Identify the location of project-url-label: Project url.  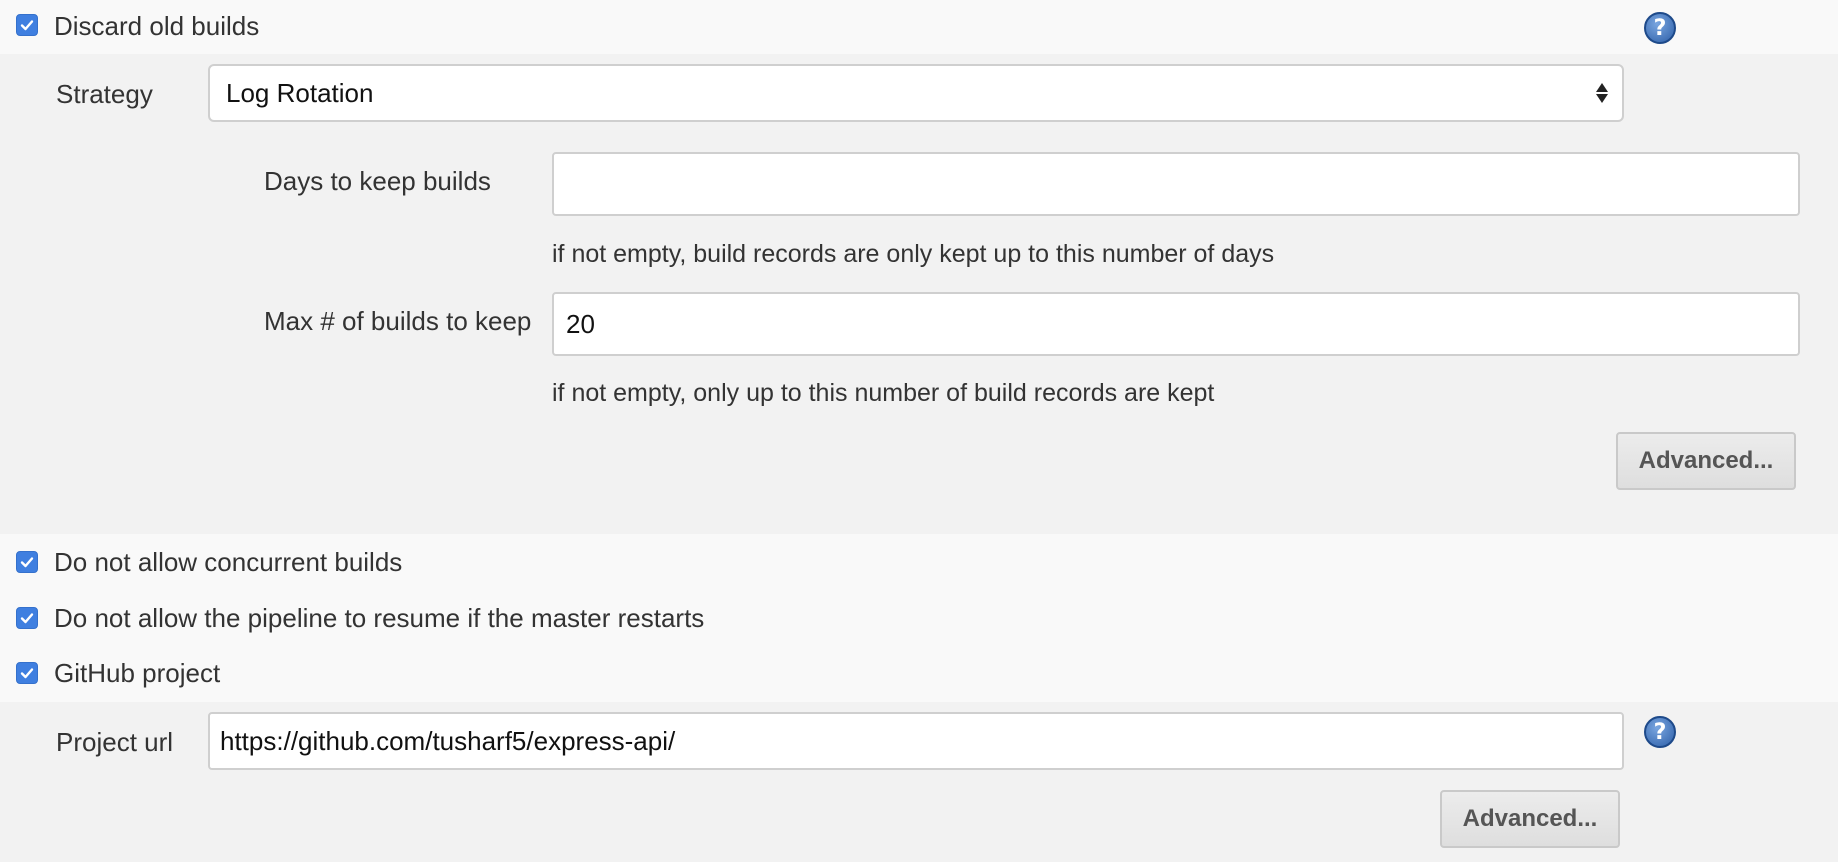
(115, 742).